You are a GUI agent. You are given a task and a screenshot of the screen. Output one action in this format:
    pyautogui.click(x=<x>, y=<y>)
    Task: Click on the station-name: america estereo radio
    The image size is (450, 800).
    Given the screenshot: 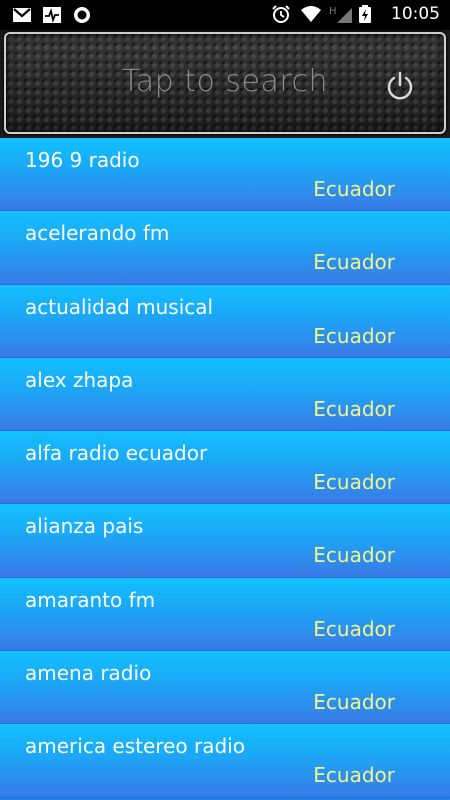 What is the action you would take?
    pyautogui.click(x=135, y=746)
    